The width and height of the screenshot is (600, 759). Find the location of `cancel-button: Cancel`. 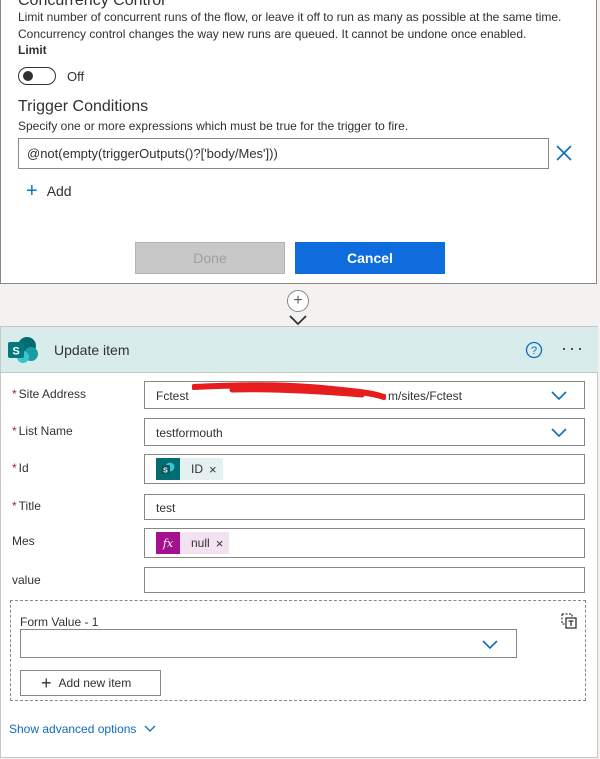

cancel-button: Cancel is located at coordinates (370, 258).